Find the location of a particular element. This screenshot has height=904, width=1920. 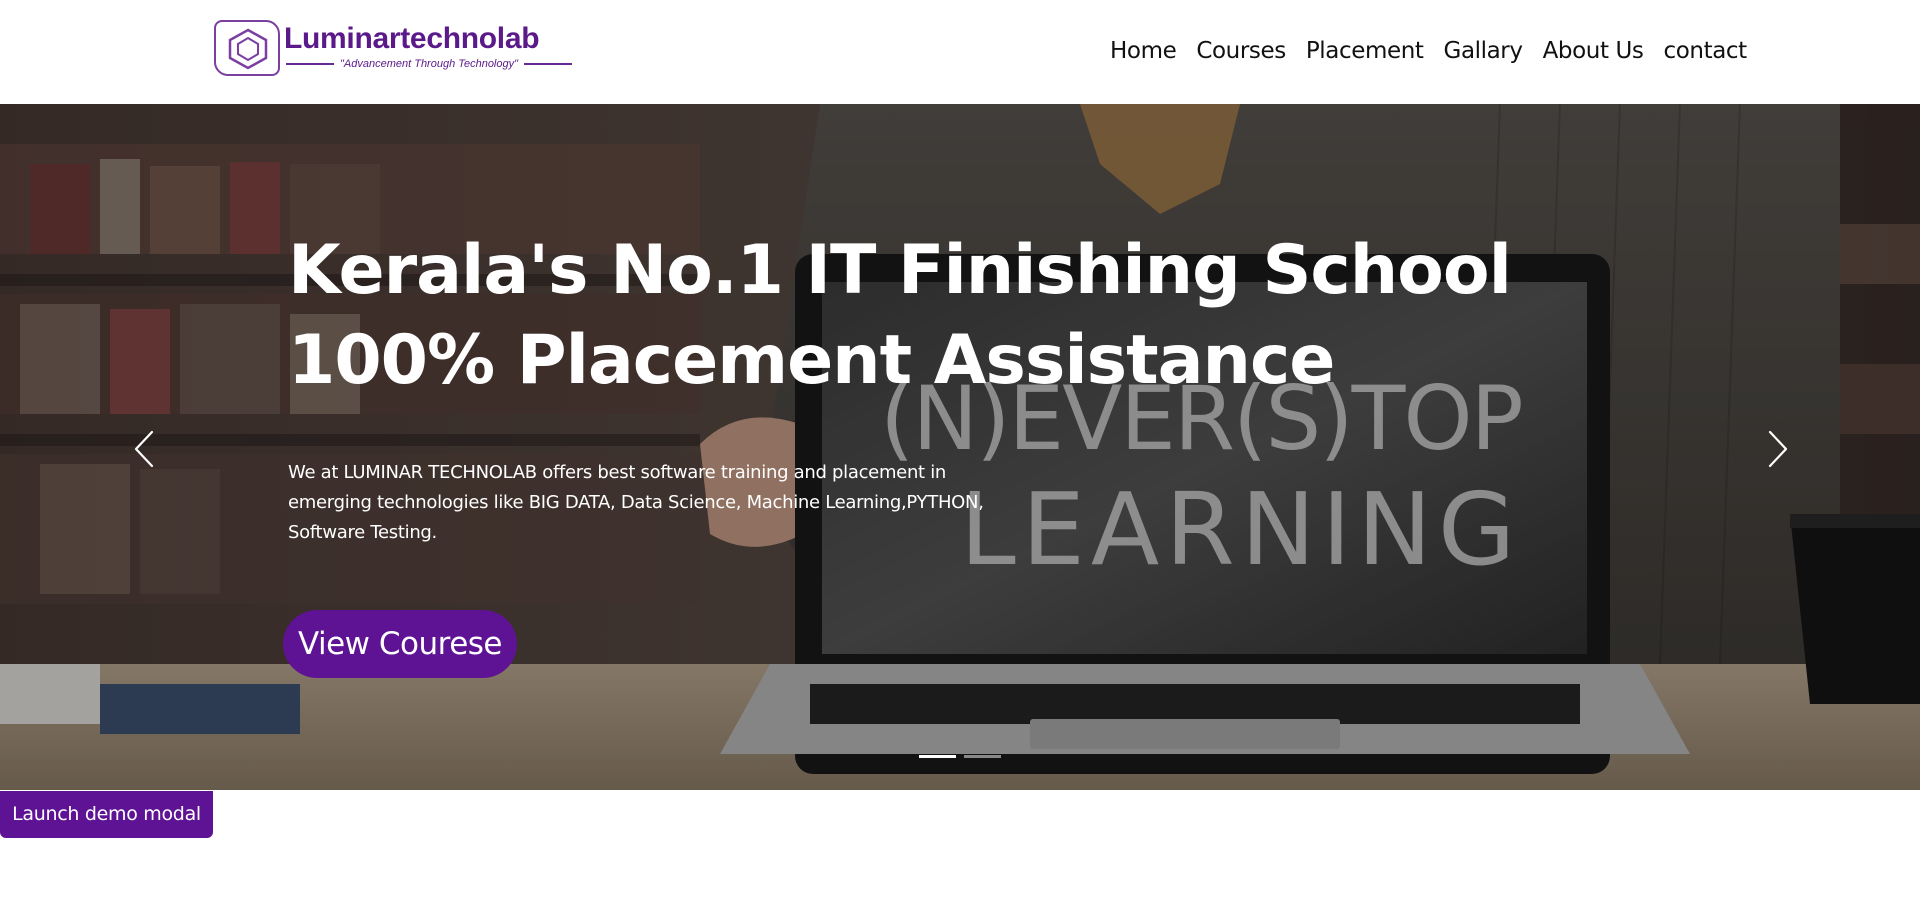

logo-mark-icon is located at coordinates (247, 48).